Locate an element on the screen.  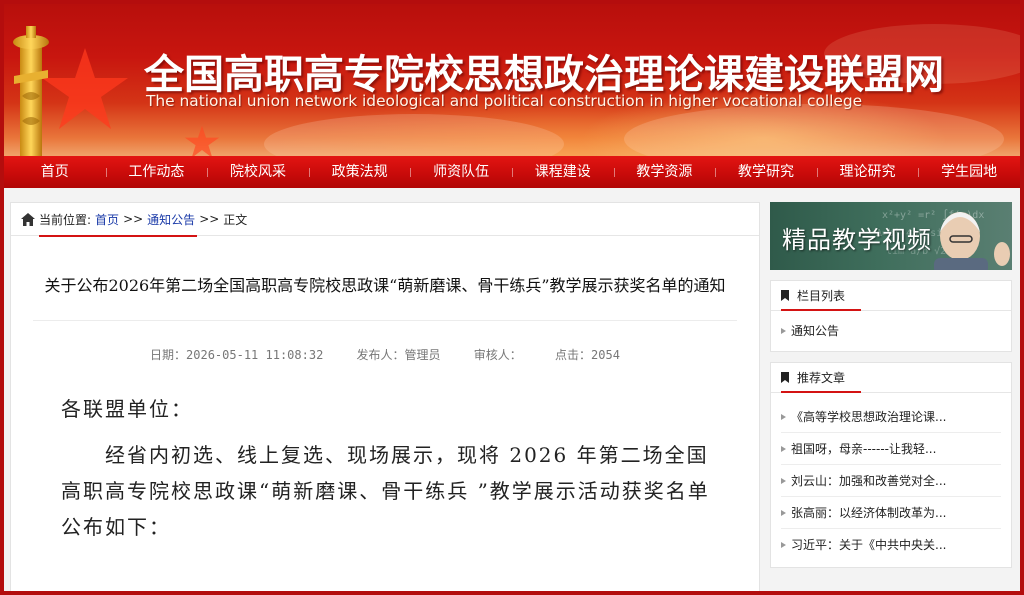
nav-item-teaching-research: 教学研究 is located at coordinates (766, 172).